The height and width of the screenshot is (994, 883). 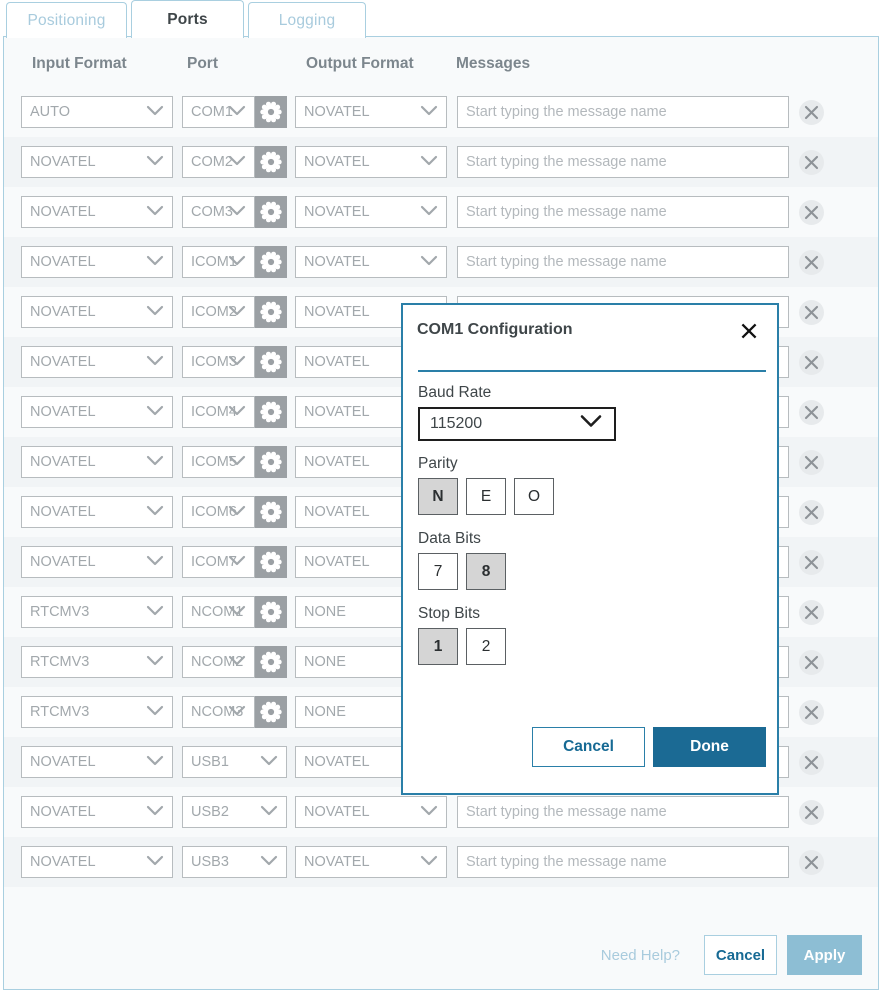 What do you see at coordinates (486, 646) in the screenshot?
I see `stop-bits-option-2: 2` at bounding box center [486, 646].